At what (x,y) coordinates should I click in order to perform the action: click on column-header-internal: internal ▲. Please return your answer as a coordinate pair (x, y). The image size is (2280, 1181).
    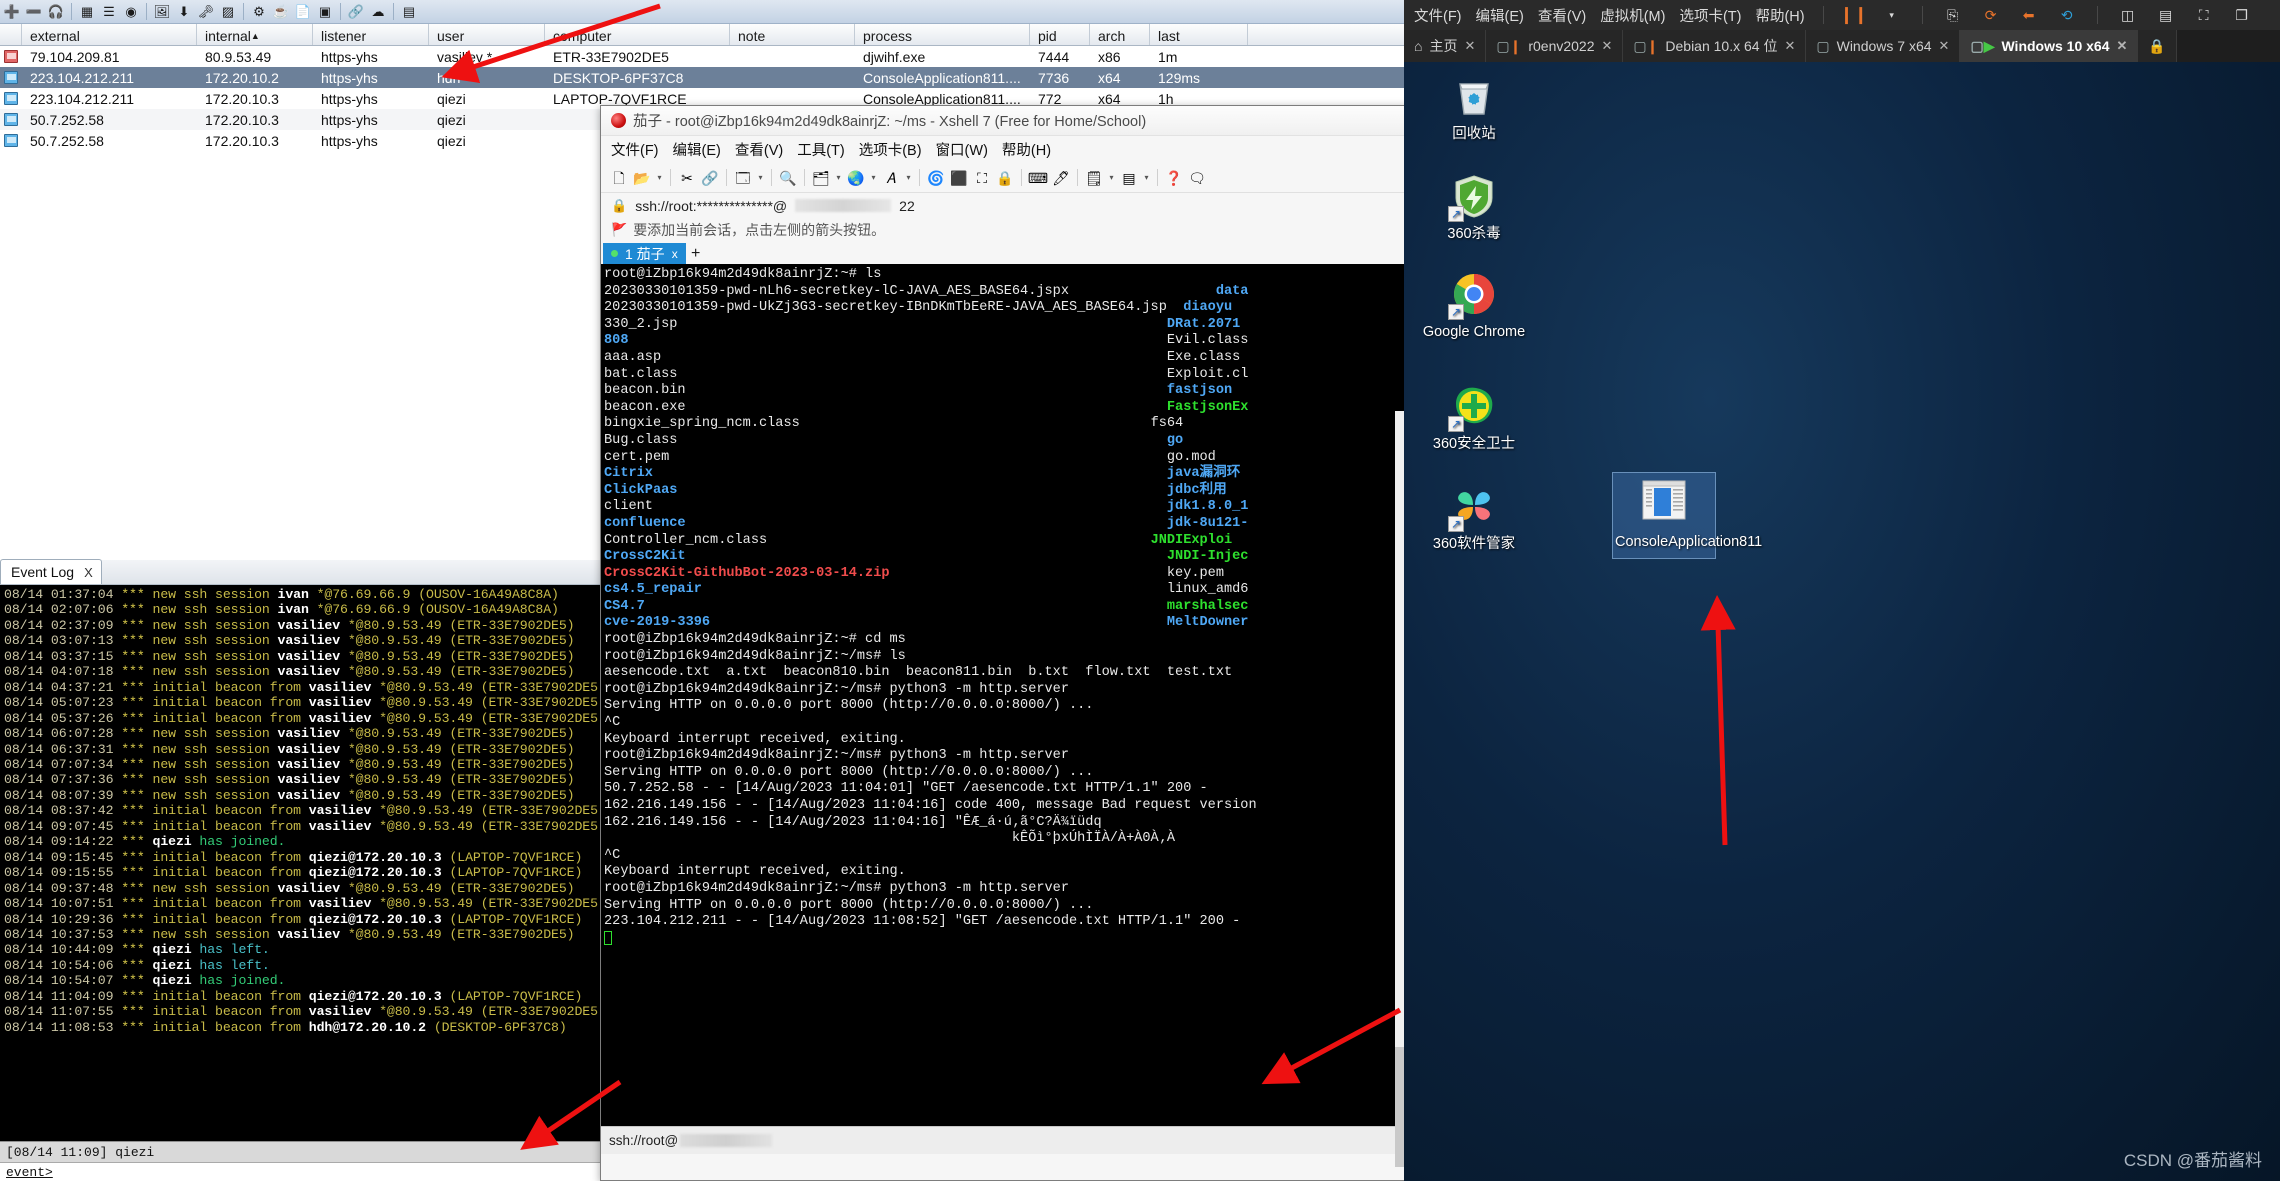
    Looking at the image, I should click on (255, 34).